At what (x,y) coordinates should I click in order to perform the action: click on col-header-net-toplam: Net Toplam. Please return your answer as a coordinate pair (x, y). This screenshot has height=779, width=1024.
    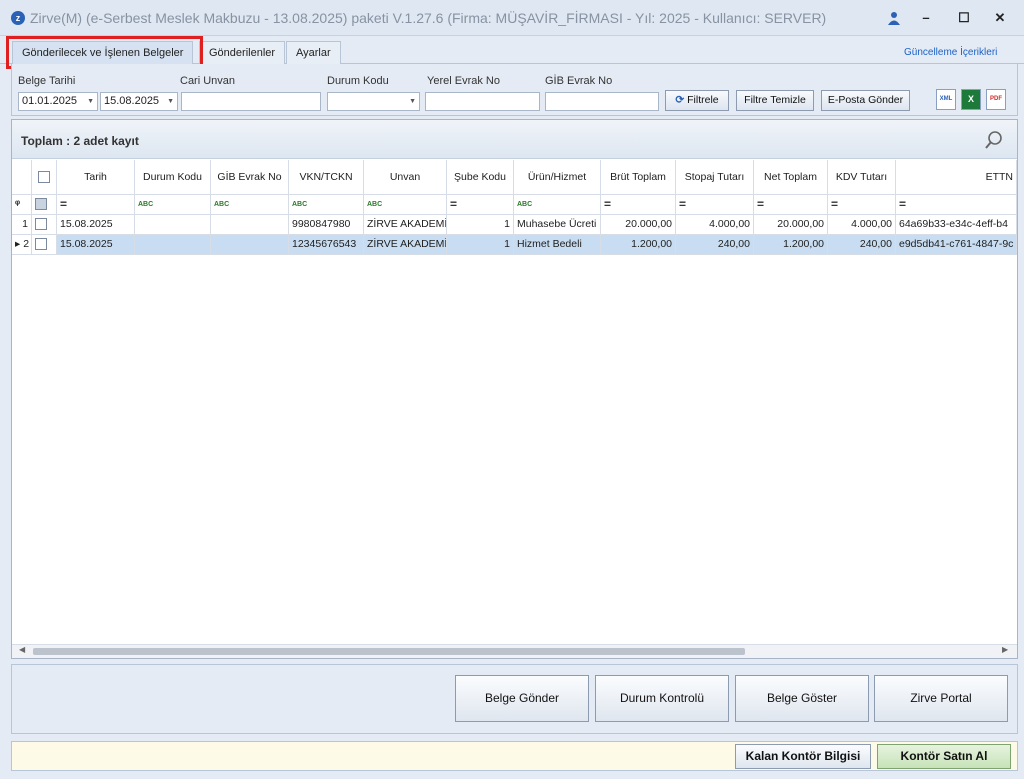
    Looking at the image, I should click on (791, 177).